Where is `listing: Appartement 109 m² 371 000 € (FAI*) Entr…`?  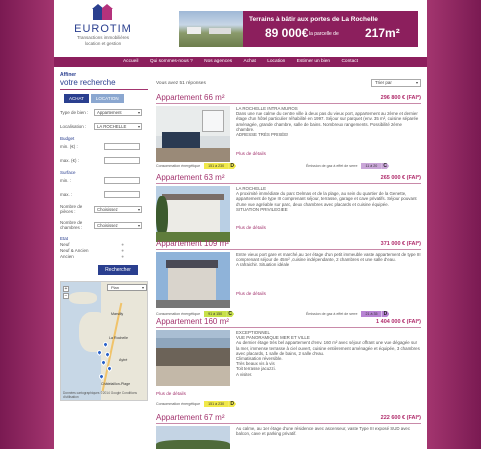 listing: Appartement 109 m² 371 000 € (FAI*) Entr… is located at coordinates (288, 281).